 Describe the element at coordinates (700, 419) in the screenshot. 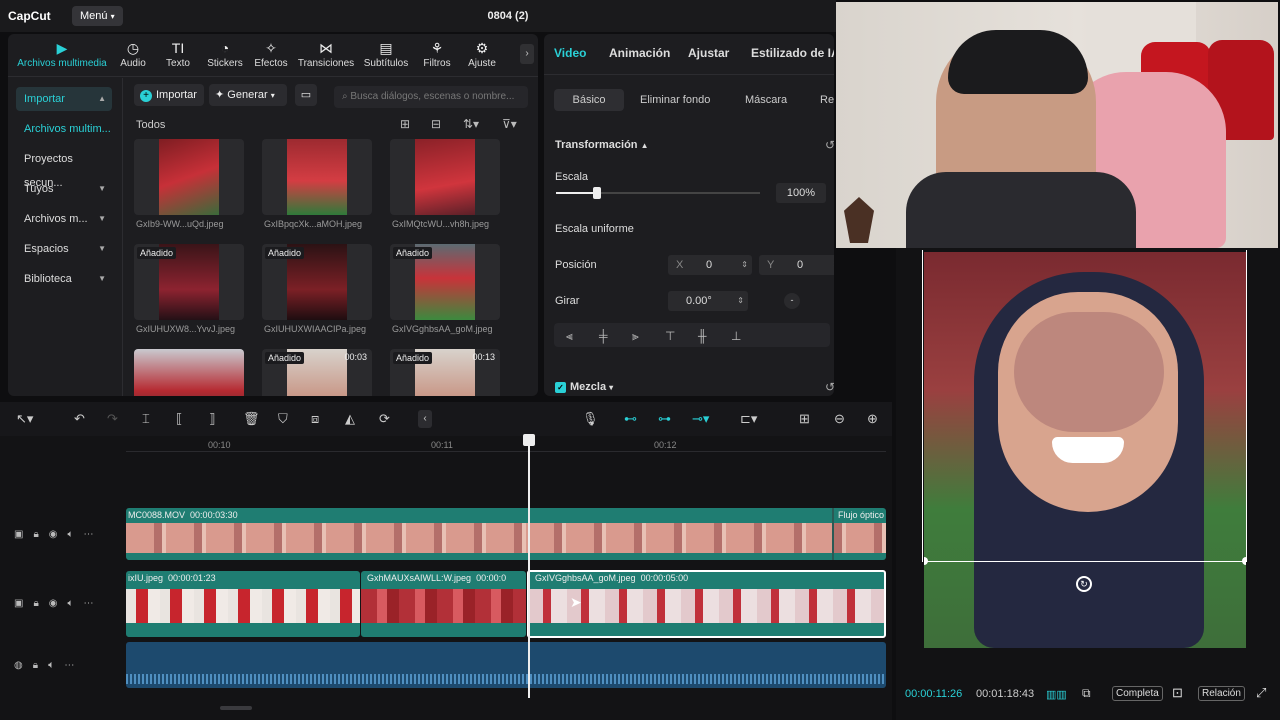

I see `link-icon: ⊸▾` at that location.